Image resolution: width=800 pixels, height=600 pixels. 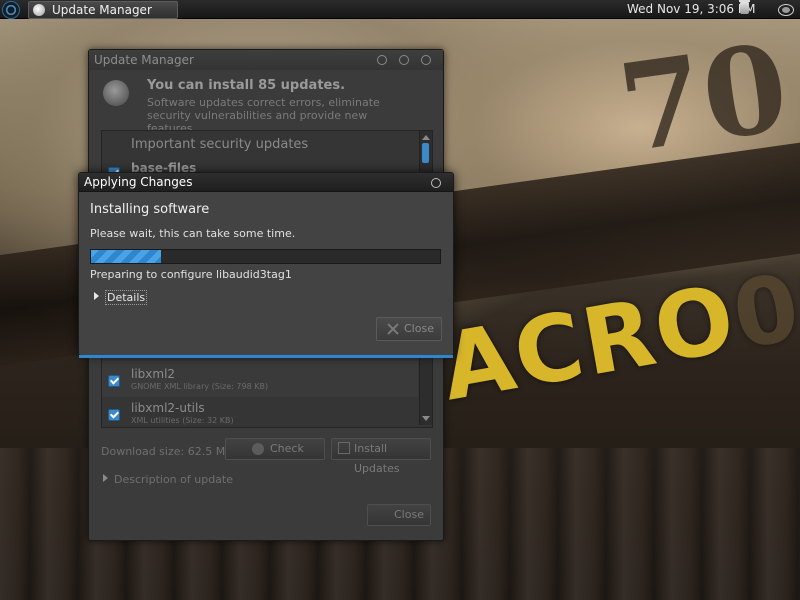 I want to click on top-panel: Update Manager Wed Nov 19, 3:06 PM, so click(x=400, y=9).